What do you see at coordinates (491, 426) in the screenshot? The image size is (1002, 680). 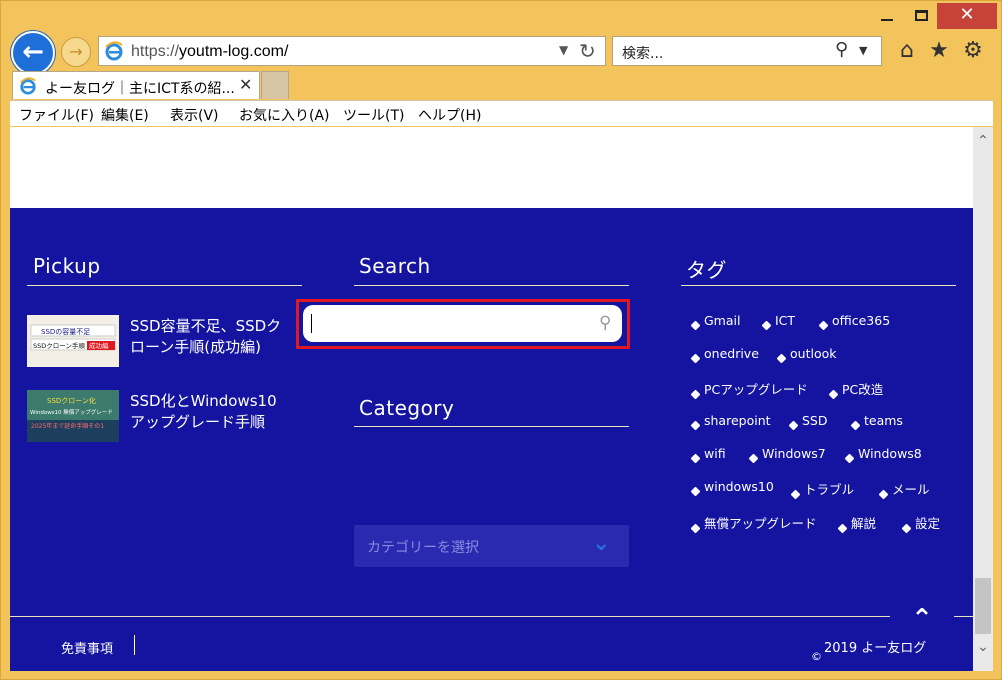 I see `category-divider` at bounding box center [491, 426].